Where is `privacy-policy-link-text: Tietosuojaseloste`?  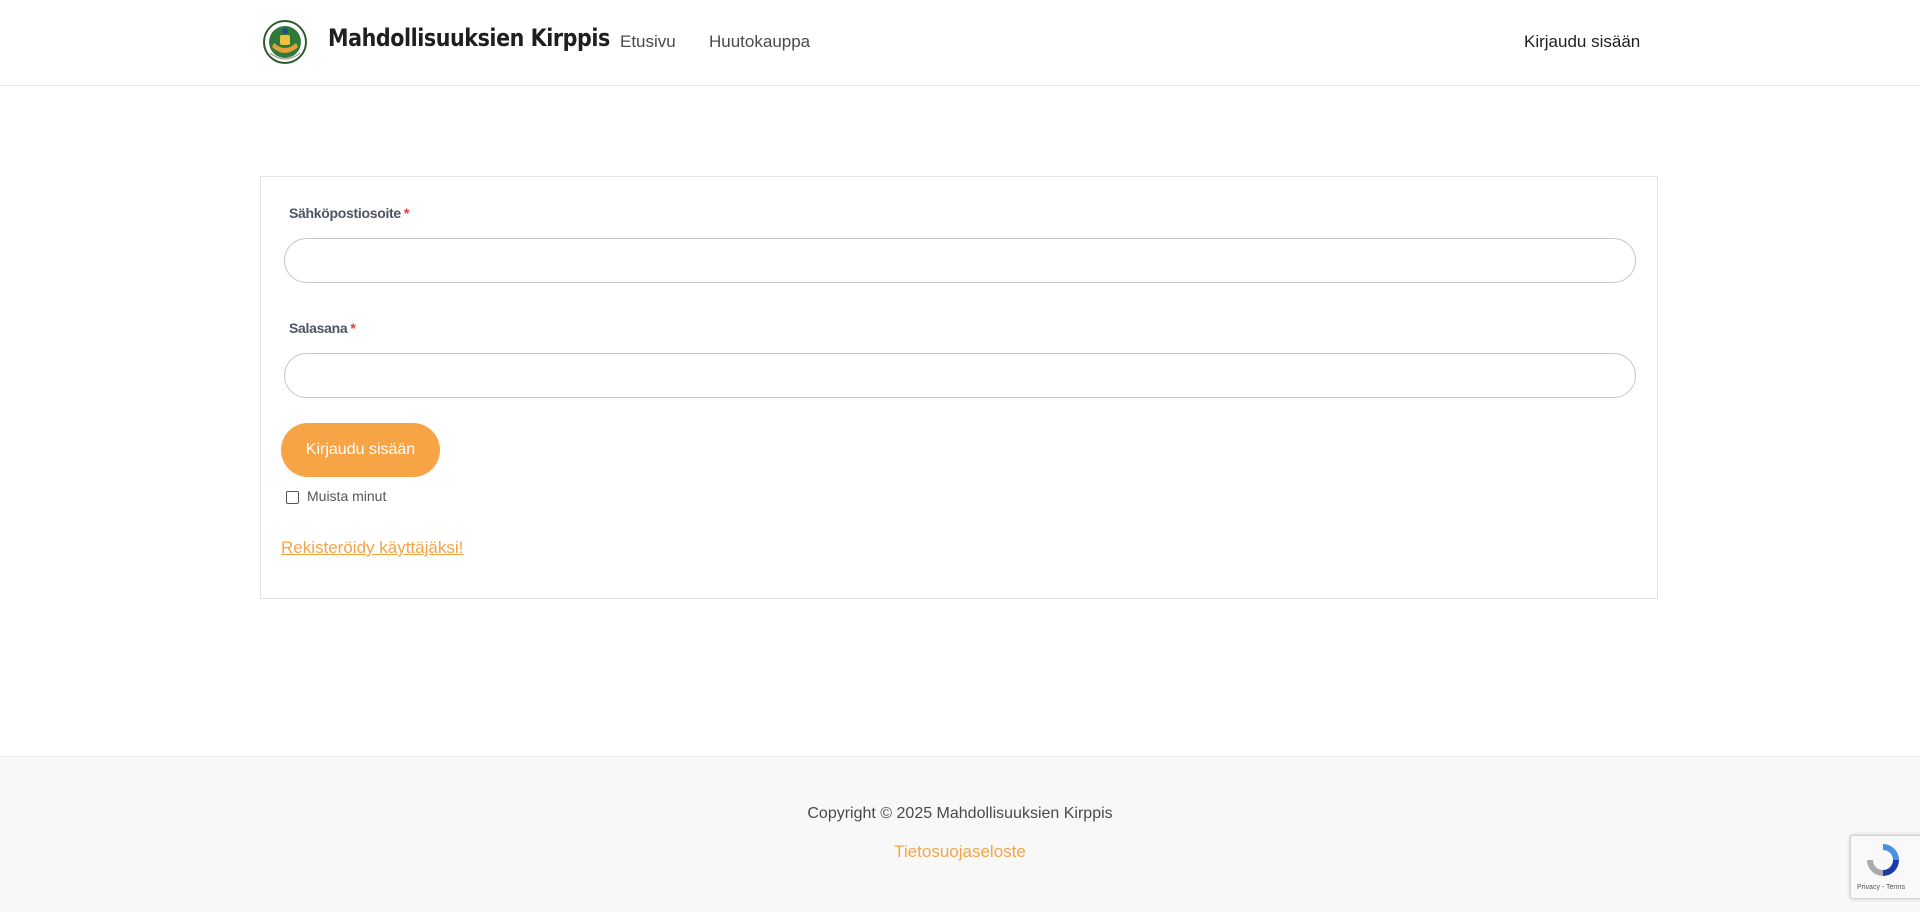
privacy-policy-link-text: Tietosuojaseloste is located at coordinates (960, 851).